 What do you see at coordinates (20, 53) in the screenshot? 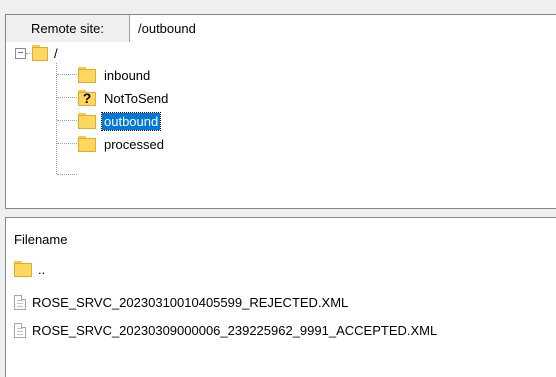
I see `collapse-toggle: −` at bounding box center [20, 53].